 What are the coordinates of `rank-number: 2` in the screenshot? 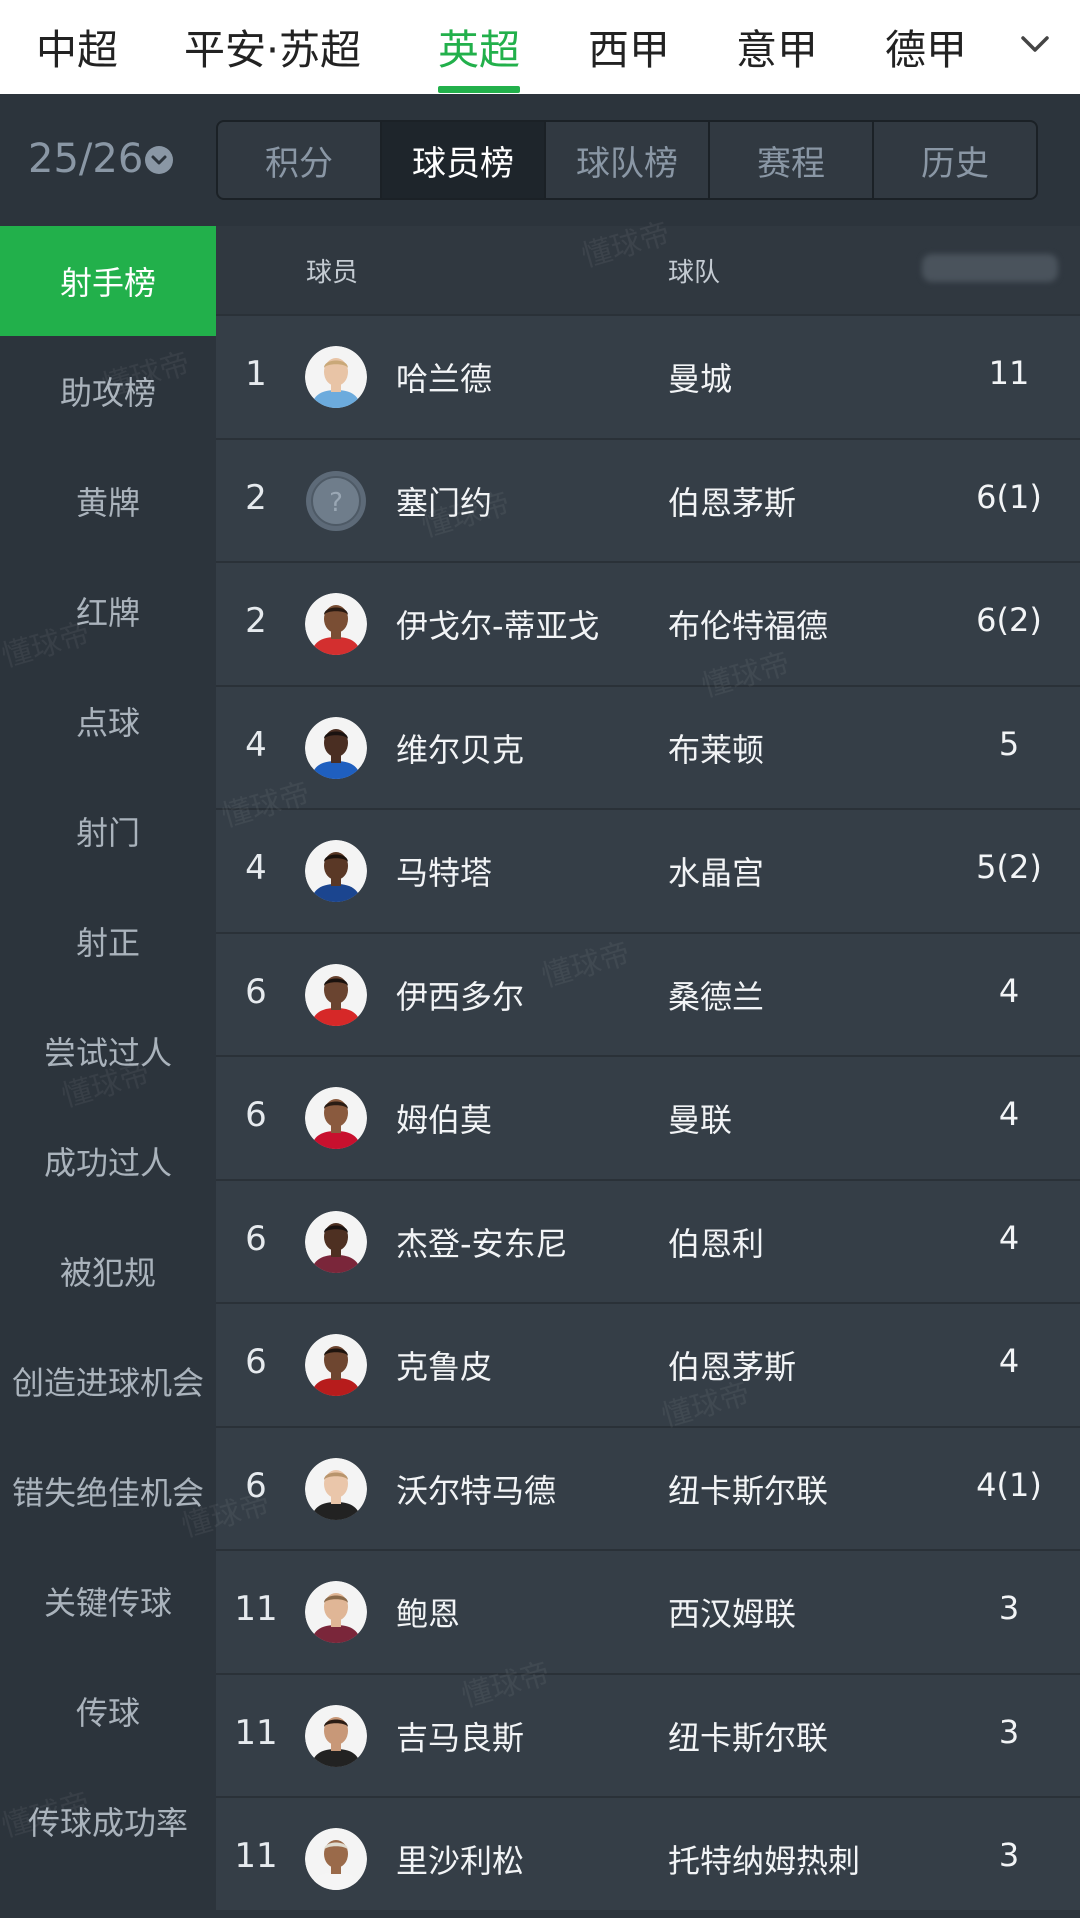 It's located at (256, 621).